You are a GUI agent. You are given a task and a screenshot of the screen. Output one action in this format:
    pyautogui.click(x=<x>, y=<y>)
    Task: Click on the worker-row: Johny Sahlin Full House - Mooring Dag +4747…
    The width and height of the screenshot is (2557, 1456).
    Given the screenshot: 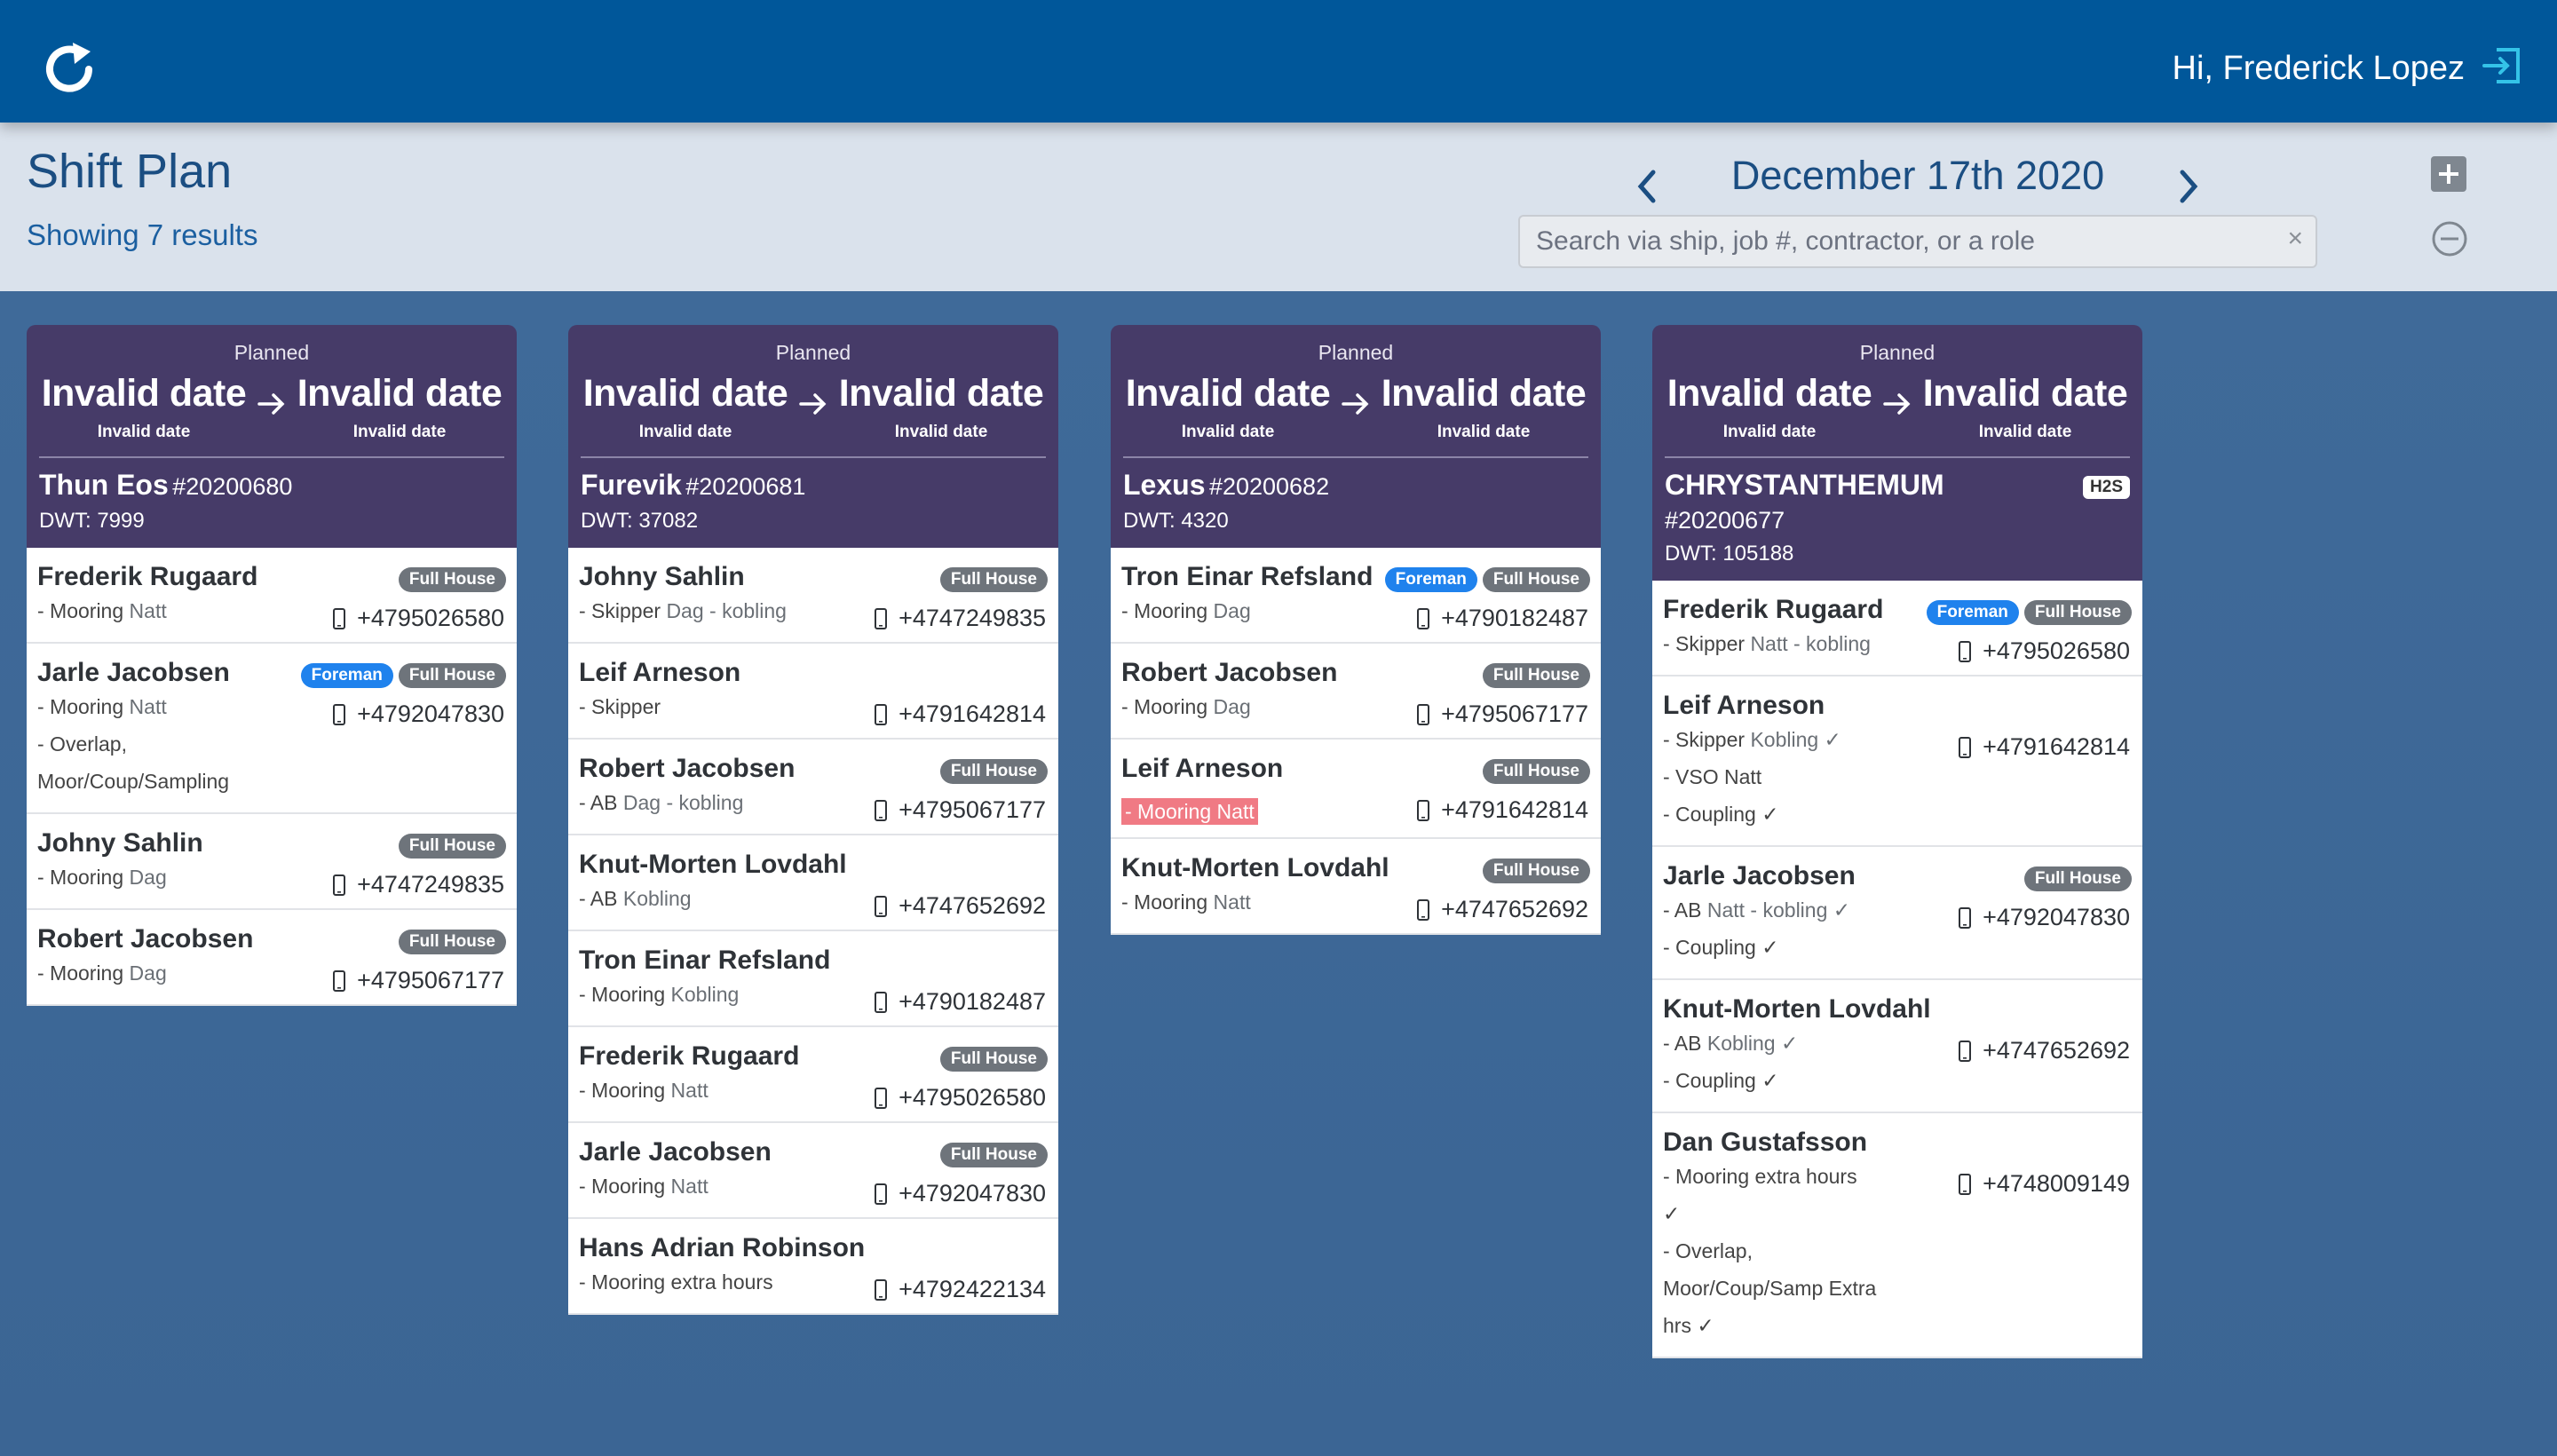 What is the action you would take?
    pyautogui.click(x=272, y=862)
    